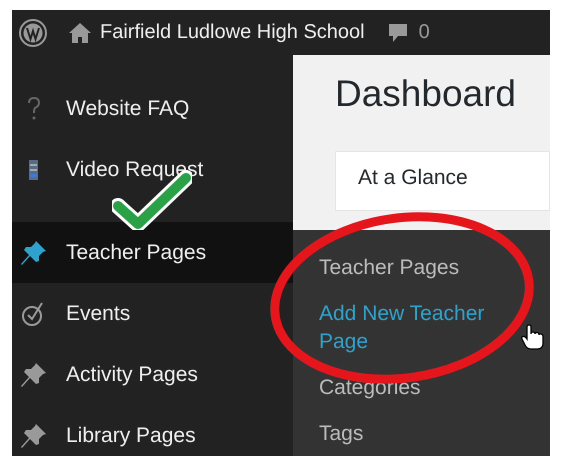 The width and height of the screenshot is (561, 466). What do you see at coordinates (152, 108) in the screenshot?
I see `sidebar-item: Website FAQ` at bounding box center [152, 108].